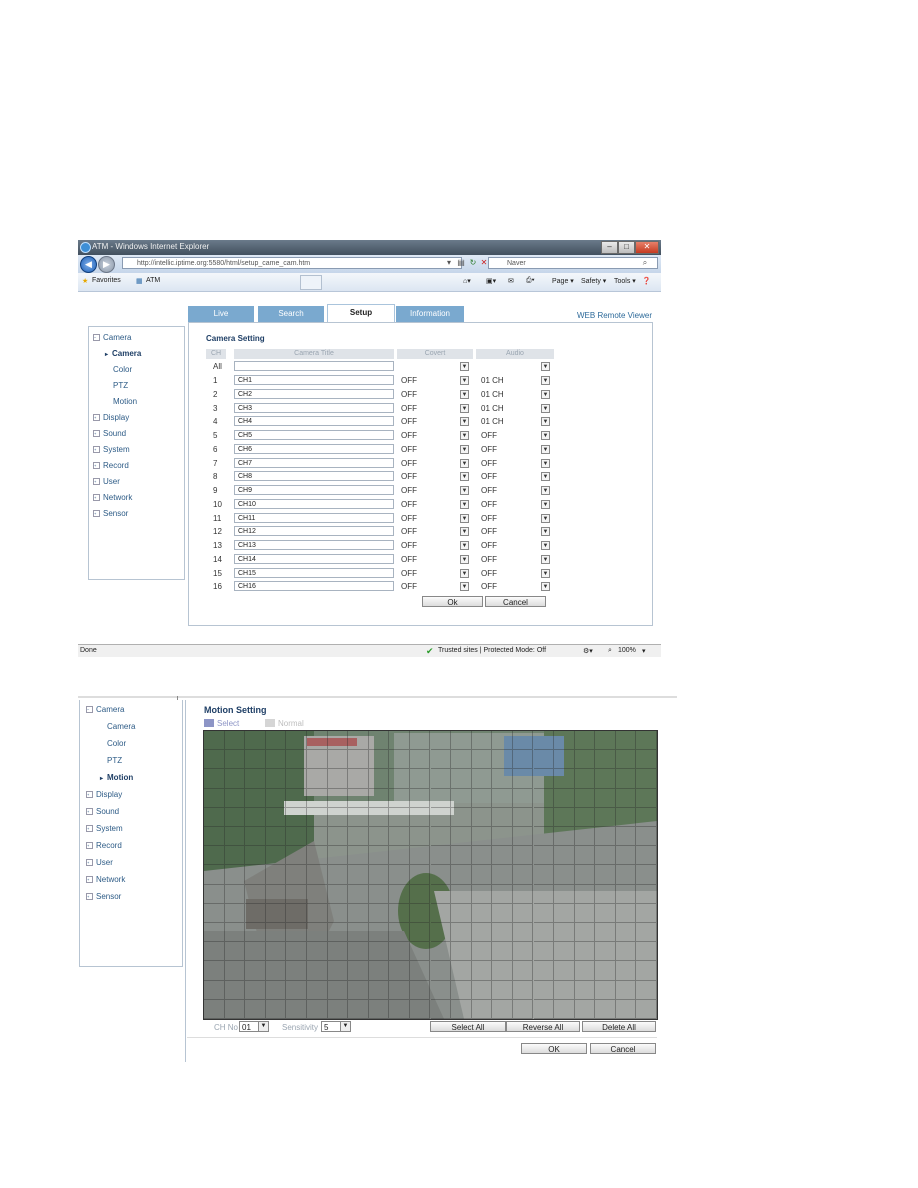 This screenshot has height=1188, width=918. I want to click on compat-view-icon: ▤, so click(461, 263).